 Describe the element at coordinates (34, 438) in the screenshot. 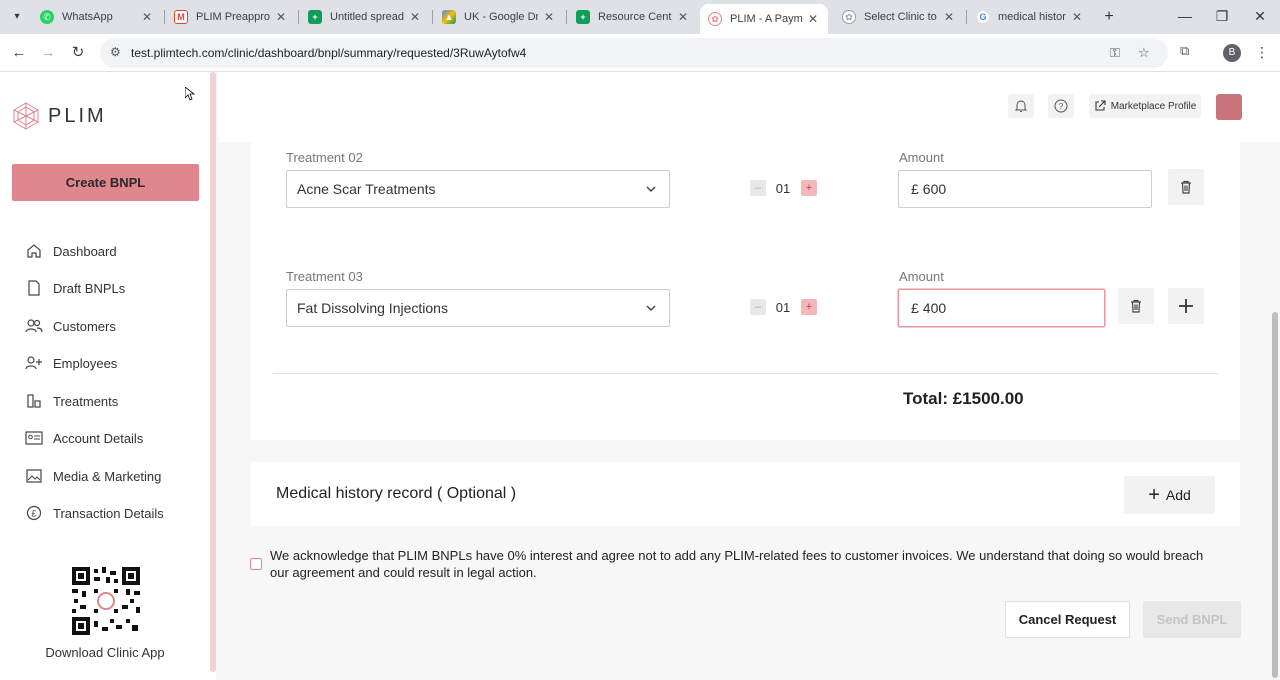

I see `id-card-icon` at that location.